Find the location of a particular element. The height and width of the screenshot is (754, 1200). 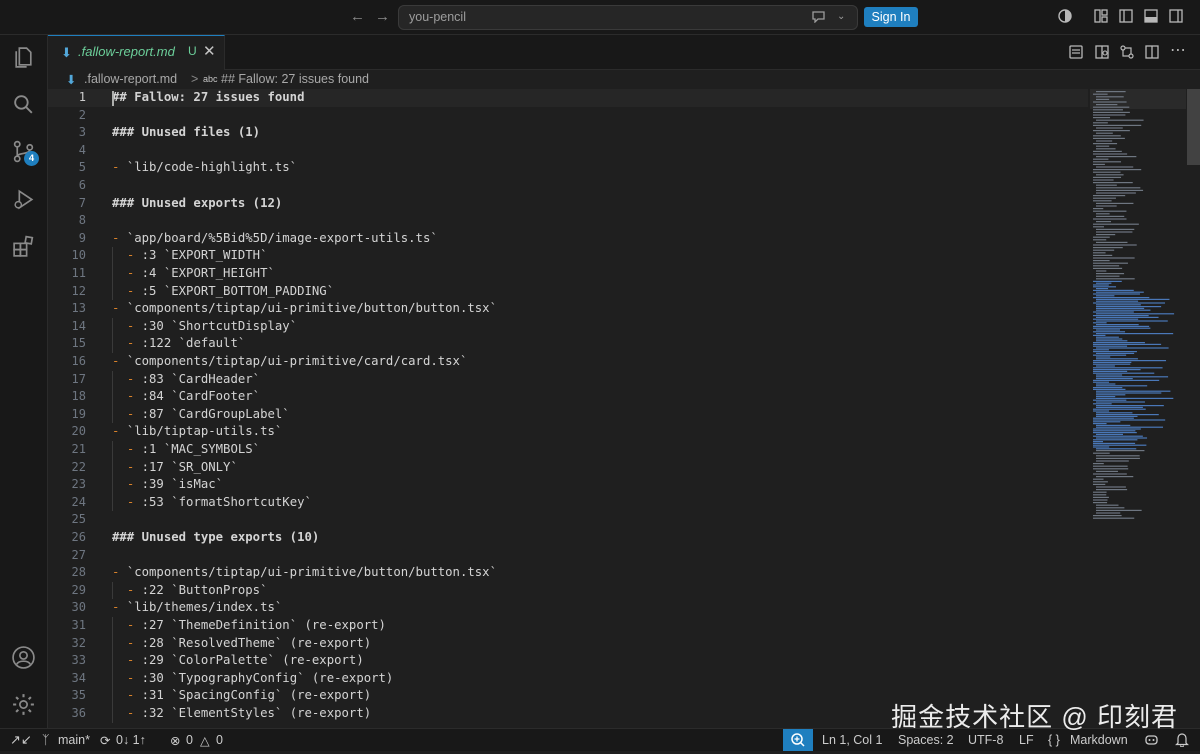

line-number: 15 is located at coordinates (67, 343).